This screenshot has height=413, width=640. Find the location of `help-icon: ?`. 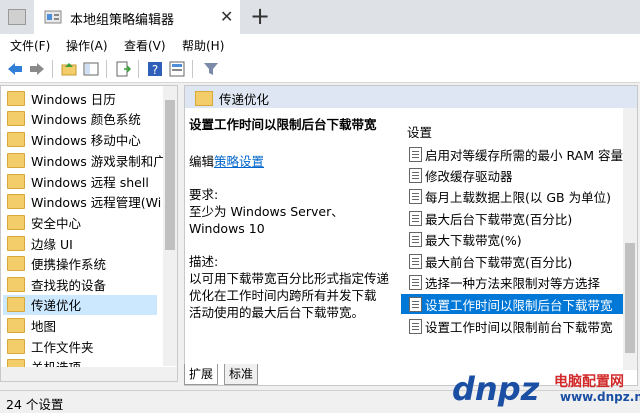

help-icon: ? is located at coordinates (155, 69).